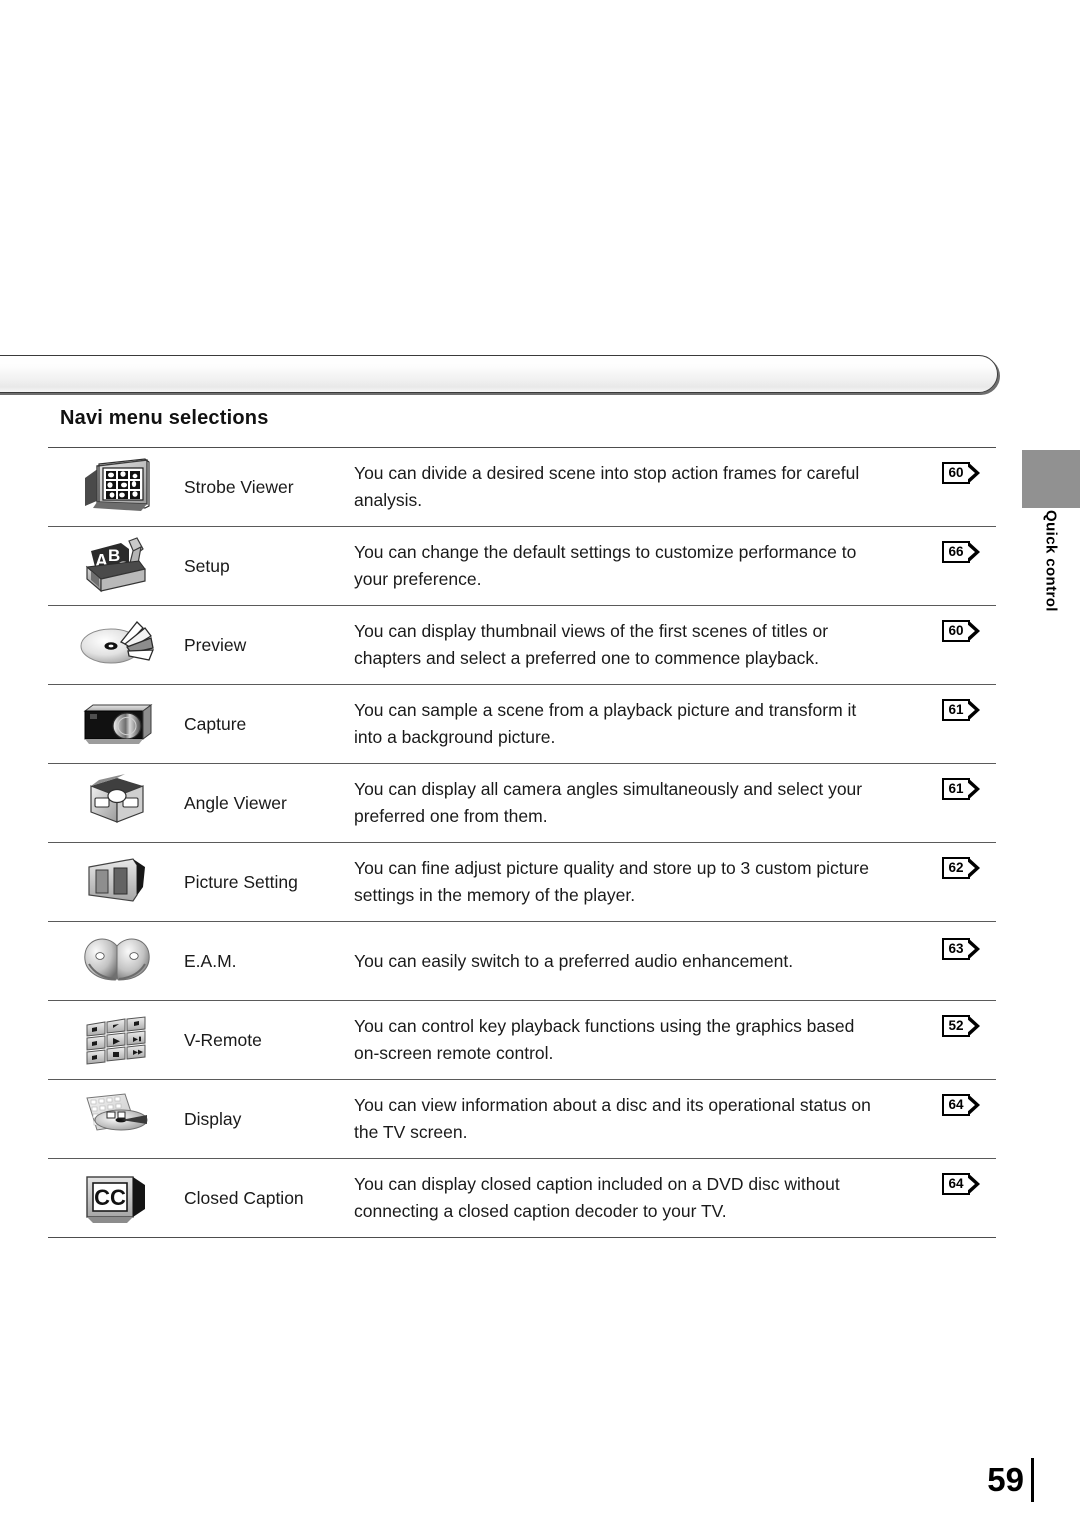 The width and height of the screenshot is (1080, 1526). I want to click on description-line: settings in the memory of the player., so click(495, 895).